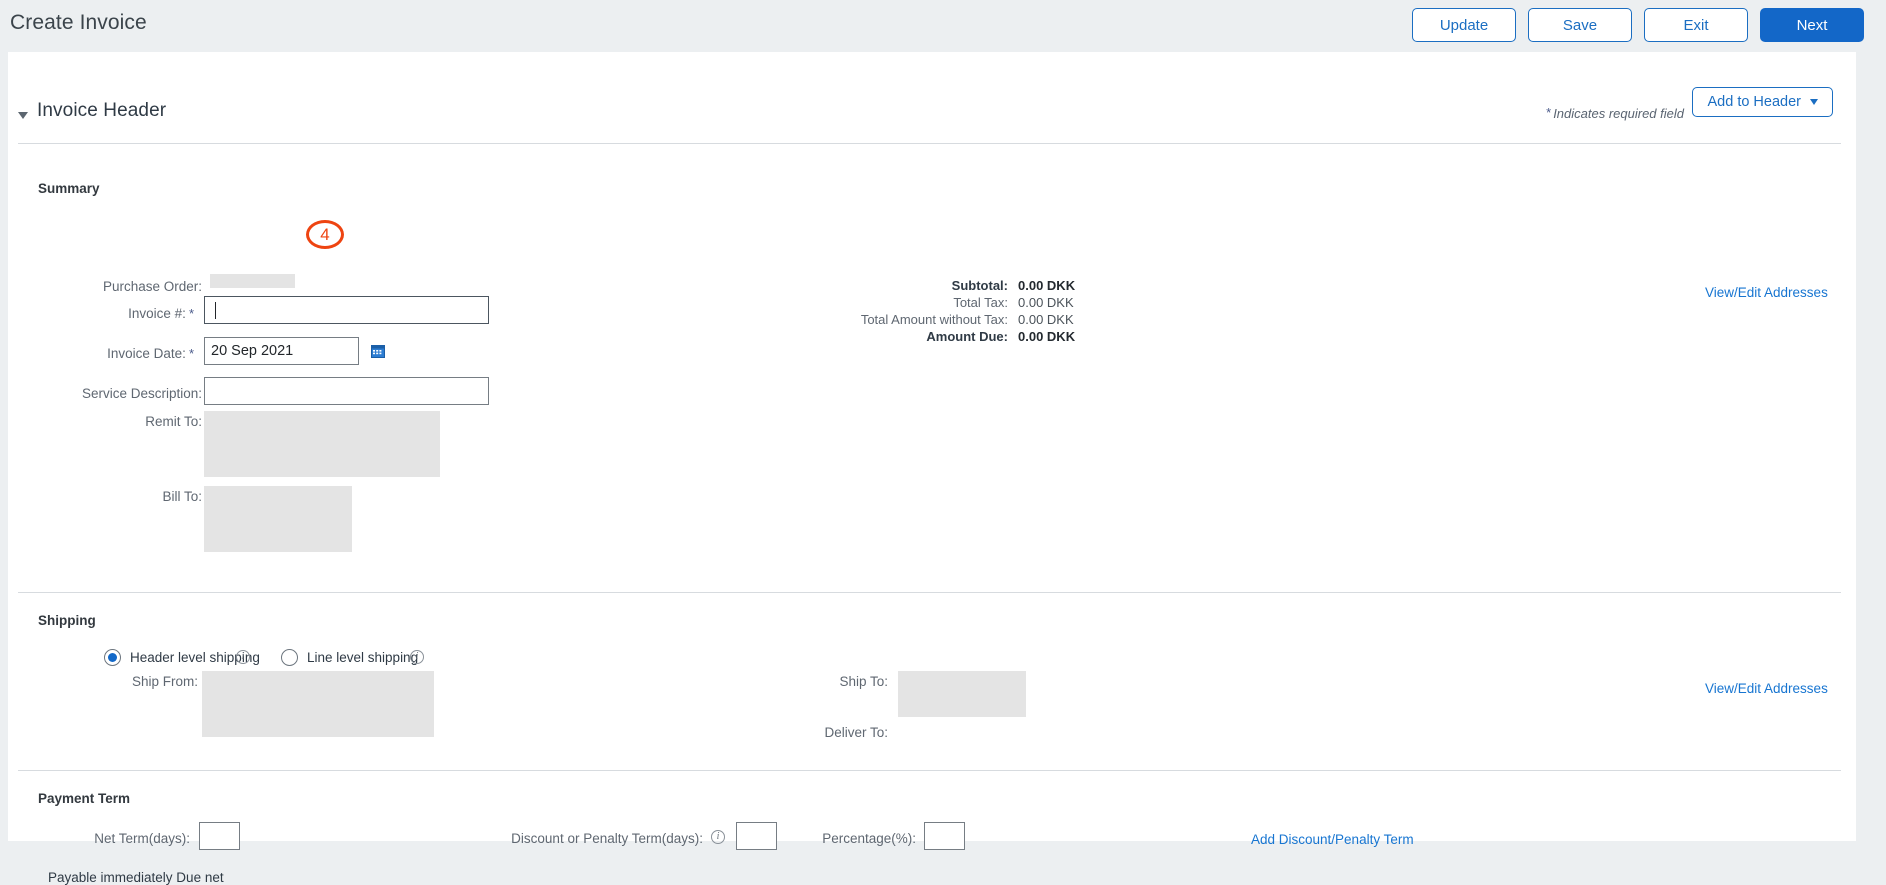 The height and width of the screenshot is (885, 1886). I want to click on add-to-header-button: Add to Header, so click(1762, 102).